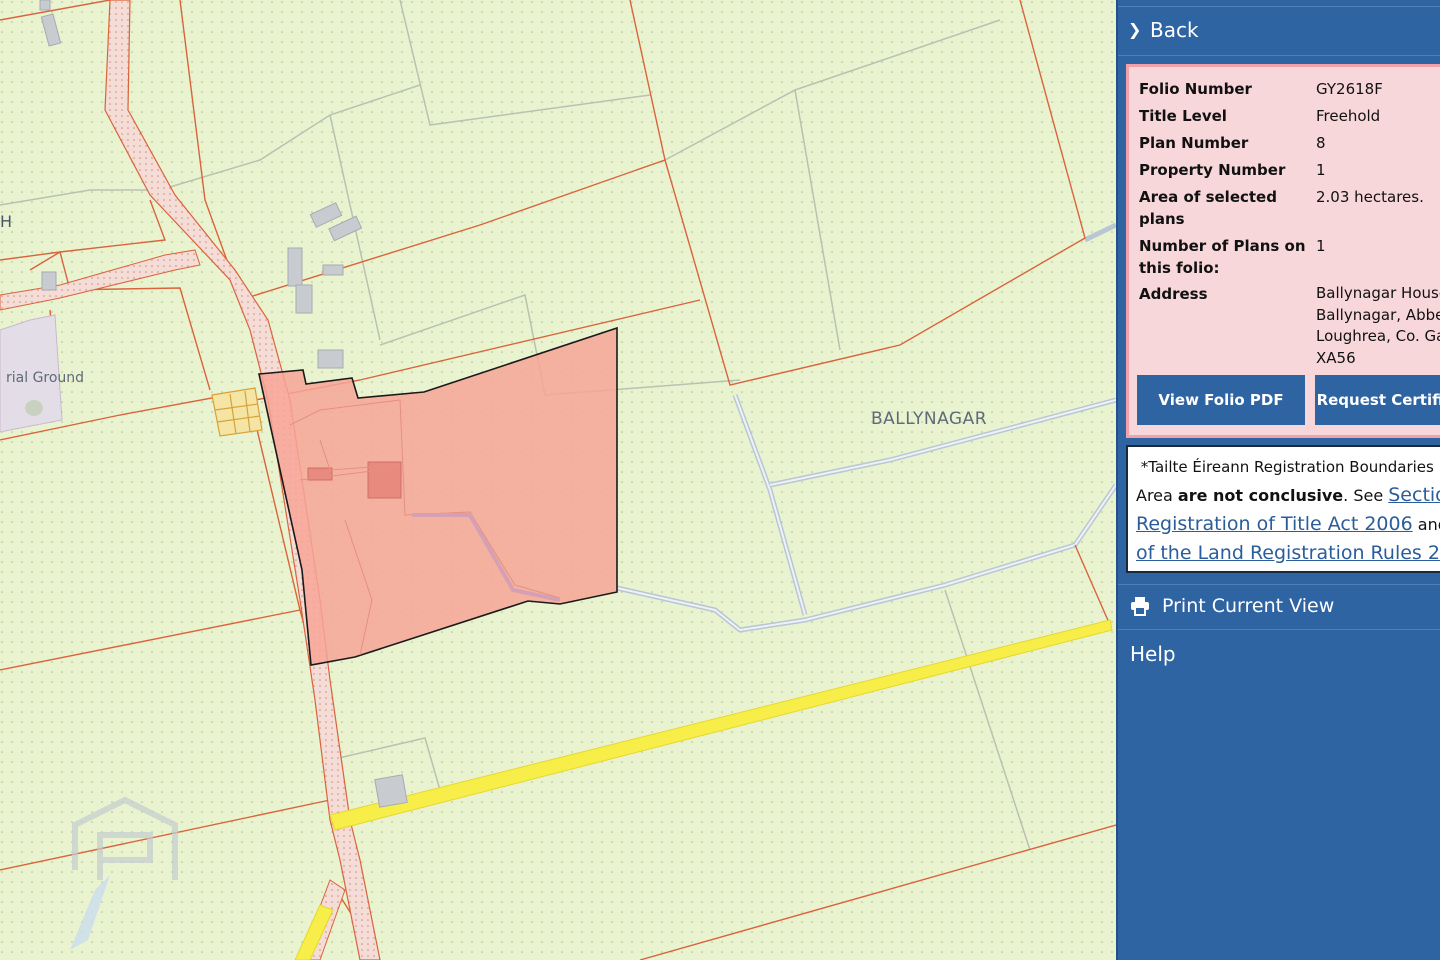 The width and height of the screenshot is (1440, 960). Describe the element at coordinates (1377, 400) in the screenshot. I see `request-certificate-button: Request Certifie` at that location.